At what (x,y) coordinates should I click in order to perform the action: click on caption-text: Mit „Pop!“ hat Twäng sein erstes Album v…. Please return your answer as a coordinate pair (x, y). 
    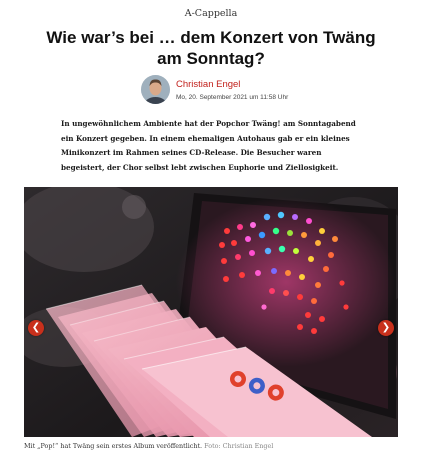
    Looking at the image, I should click on (113, 446).